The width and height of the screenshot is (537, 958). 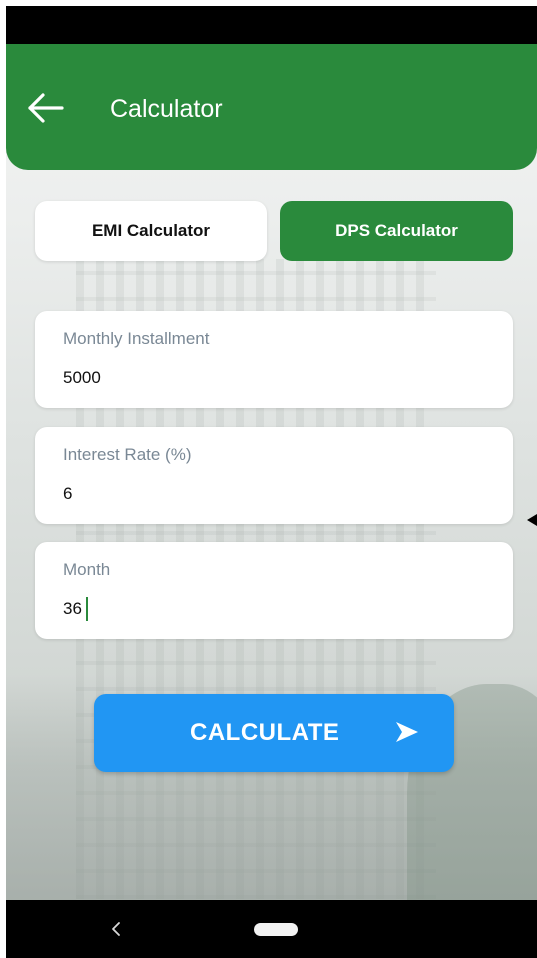 What do you see at coordinates (273, 609) in the screenshot?
I see `month-input` at bounding box center [273, 609].